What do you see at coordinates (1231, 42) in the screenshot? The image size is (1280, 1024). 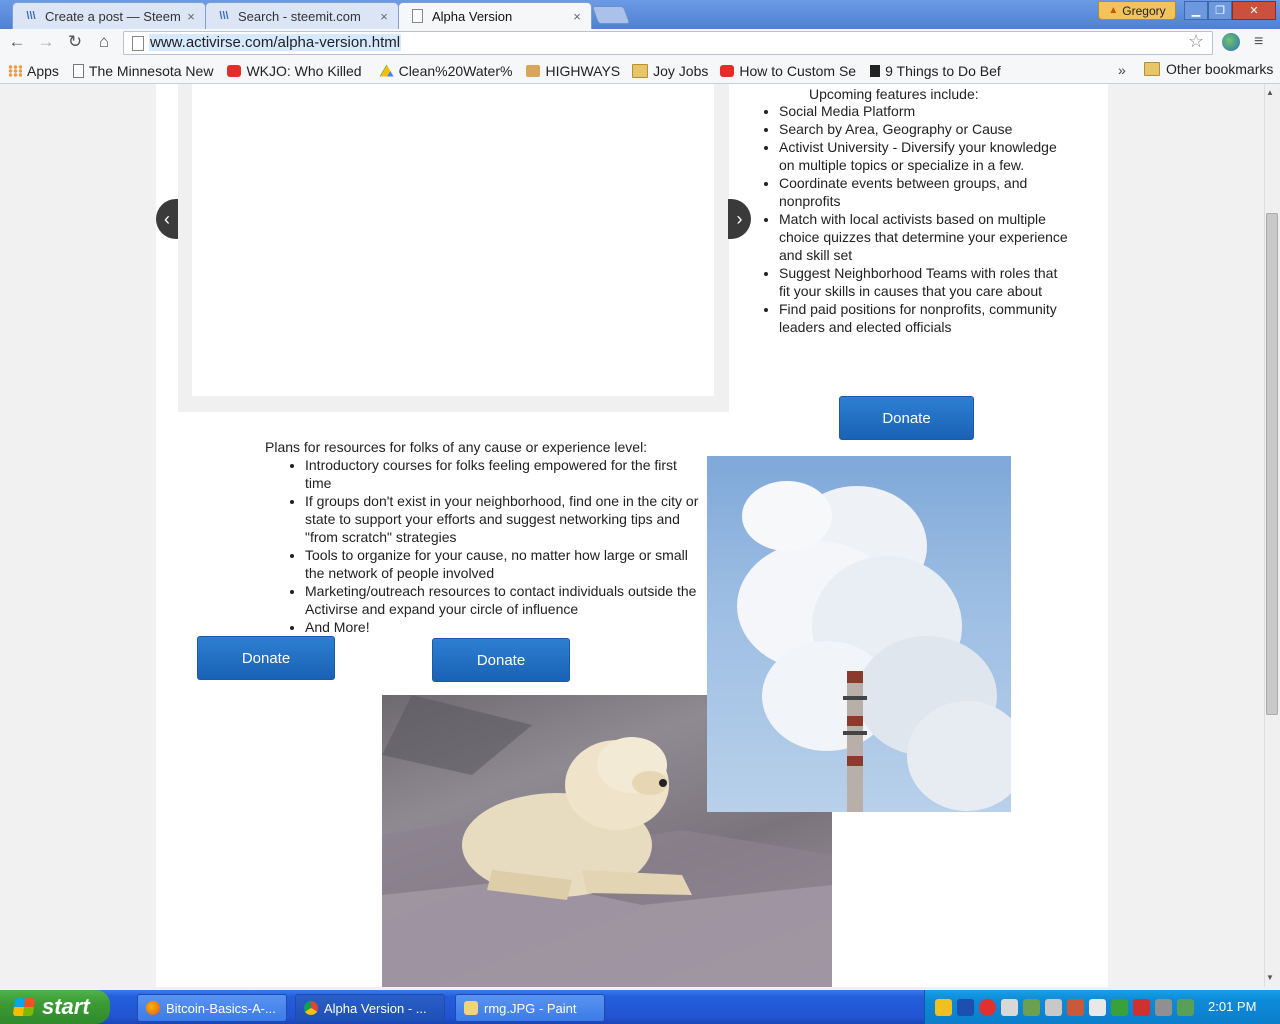 I see `extension-globe-icon` at bounding box center [1231, 42].